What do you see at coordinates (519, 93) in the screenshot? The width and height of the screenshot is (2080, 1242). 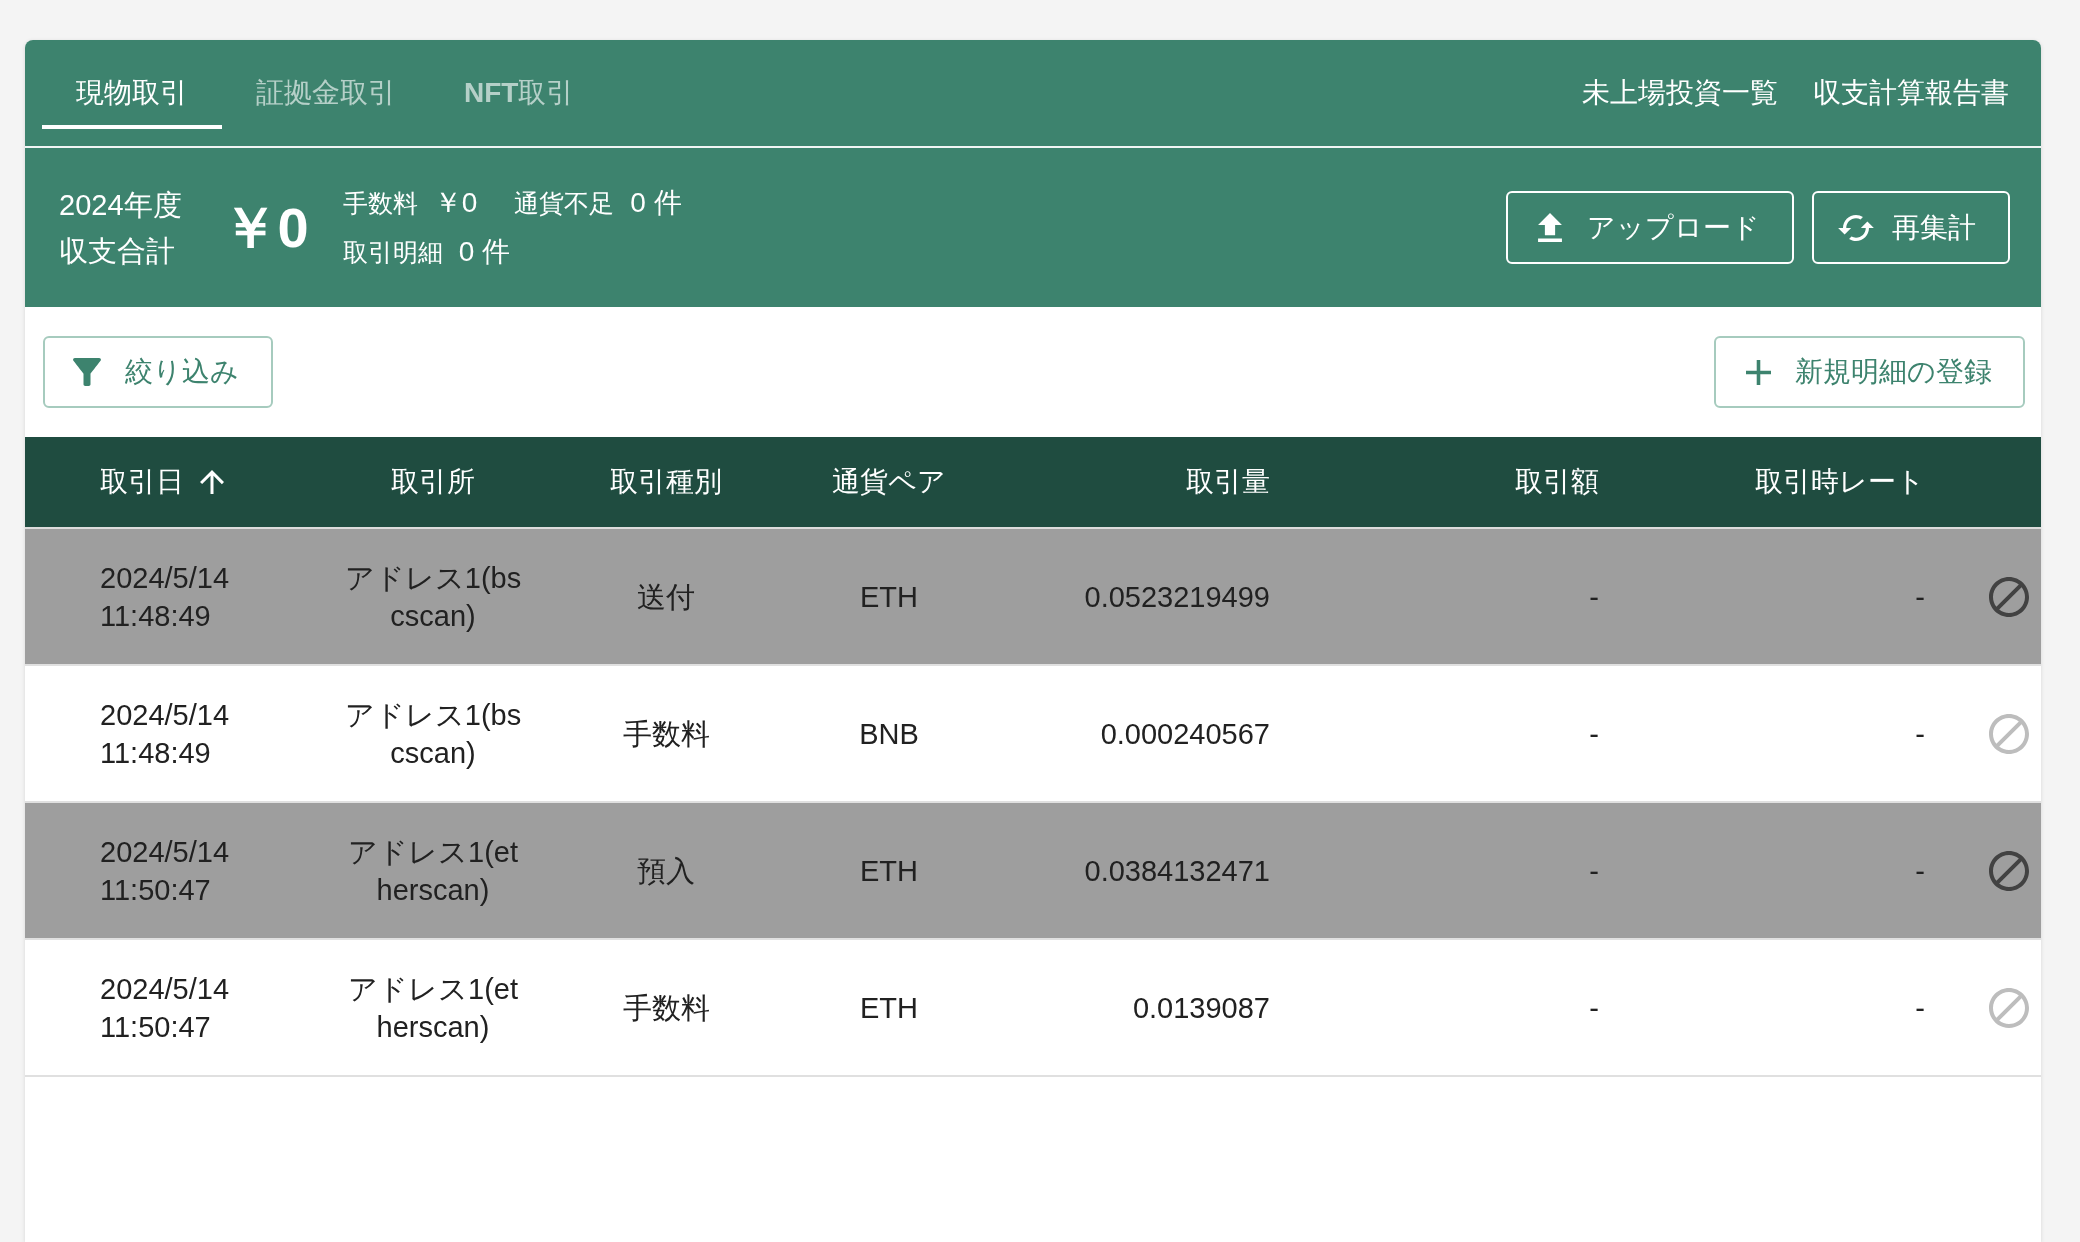 I see `tab: NFT取引` at bounding box center [519, 93].